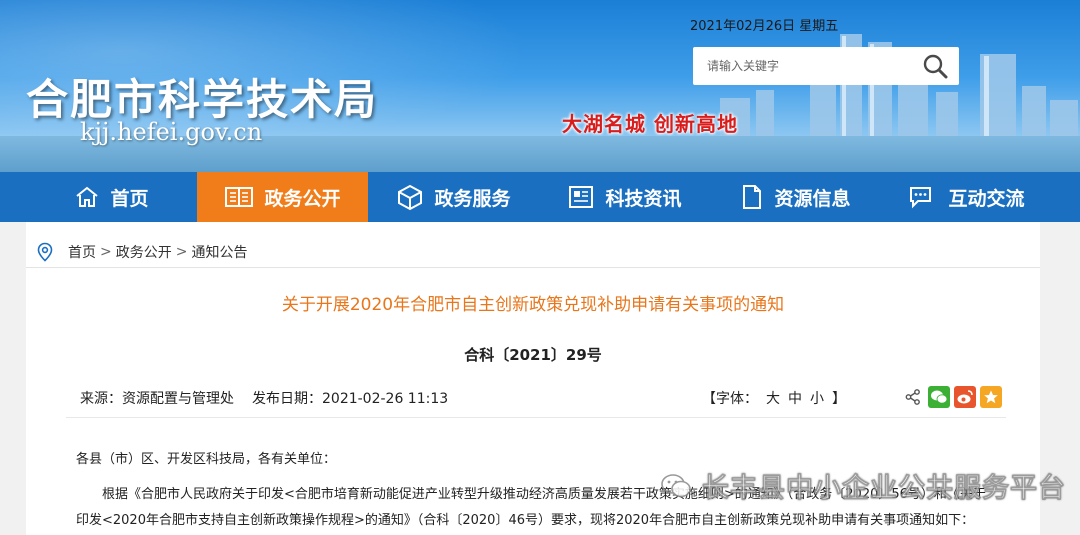 The width and height of the screenshot is (1080, 535). I want to click on location-pin-icon, so click(45, 252).